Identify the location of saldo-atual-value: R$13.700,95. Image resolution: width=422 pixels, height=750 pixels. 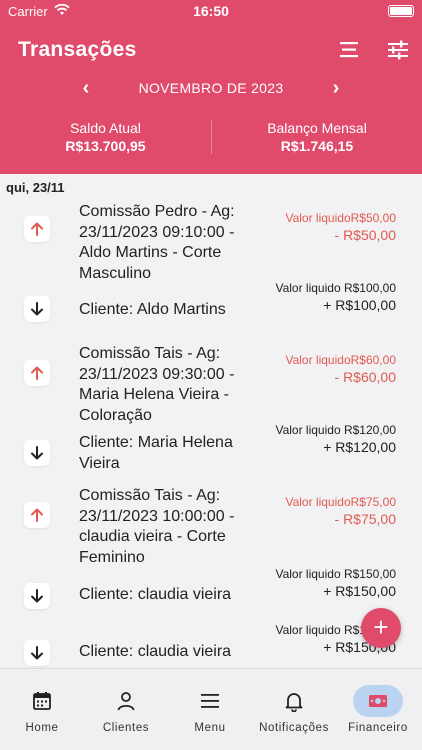
(105, 146).